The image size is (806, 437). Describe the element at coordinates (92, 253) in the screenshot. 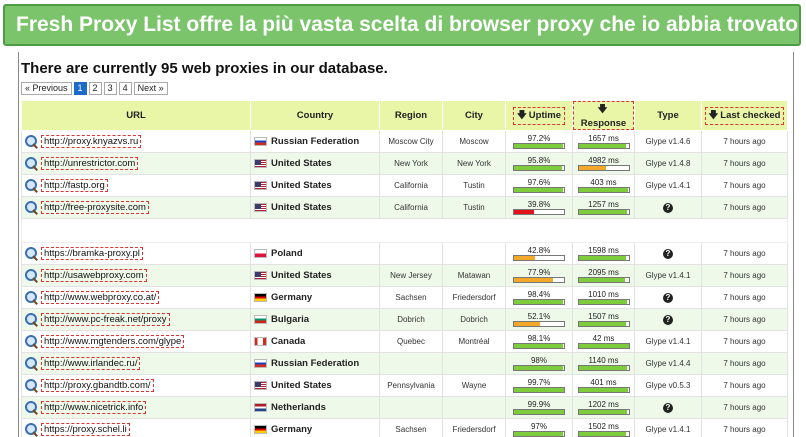

I see `proxy-url-link: https://bramka-proxy.pl` at that location.